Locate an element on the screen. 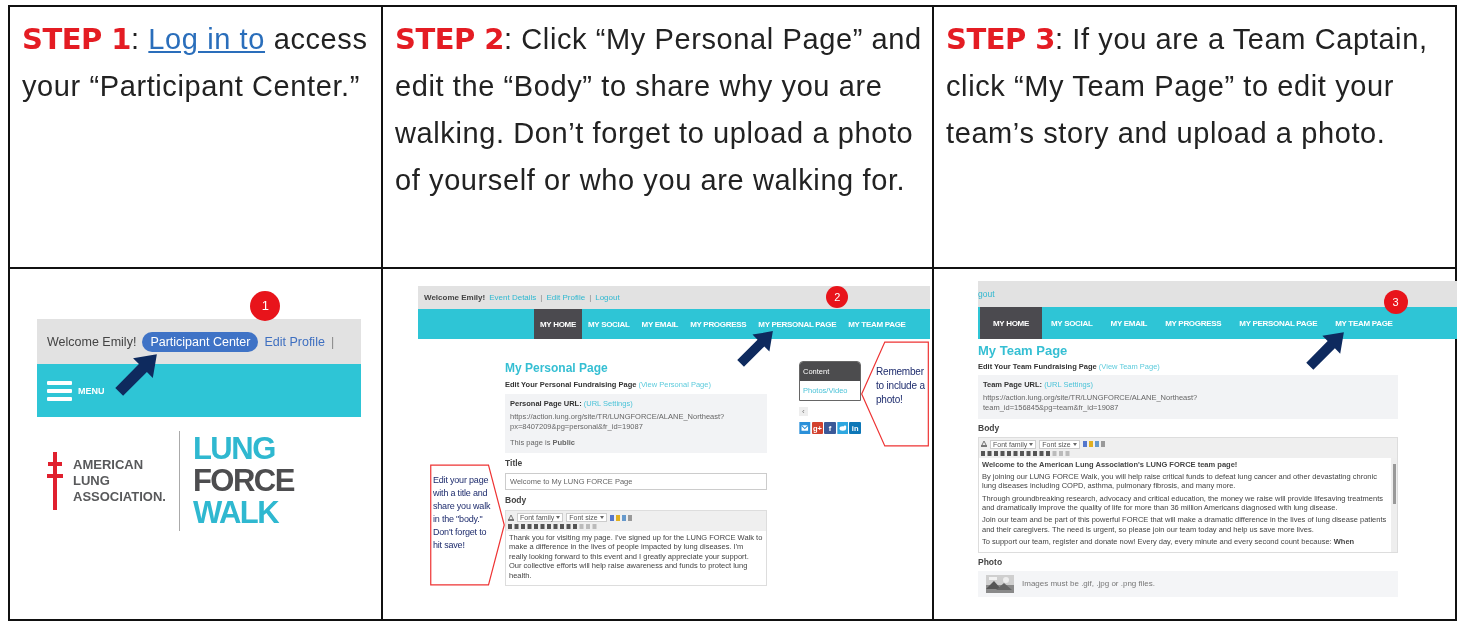 The width and height of the screenshot is (1461, 627). menu-label: MENU is located at coordinates (91, 390).